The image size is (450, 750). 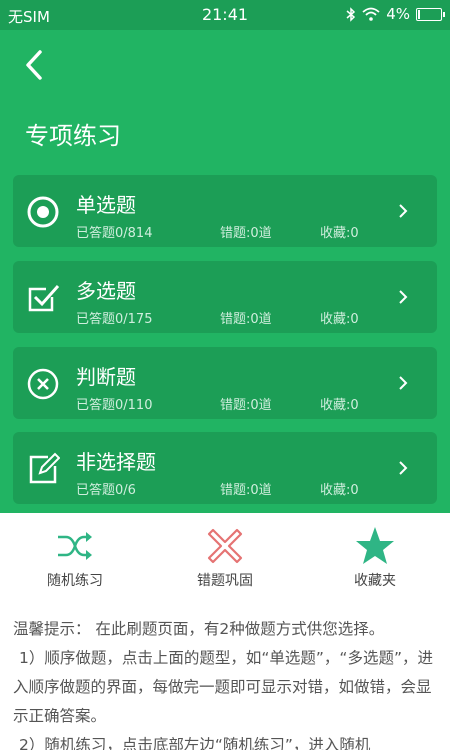 I want to click on category-name: 非选择题, so click(x=116, y=462).